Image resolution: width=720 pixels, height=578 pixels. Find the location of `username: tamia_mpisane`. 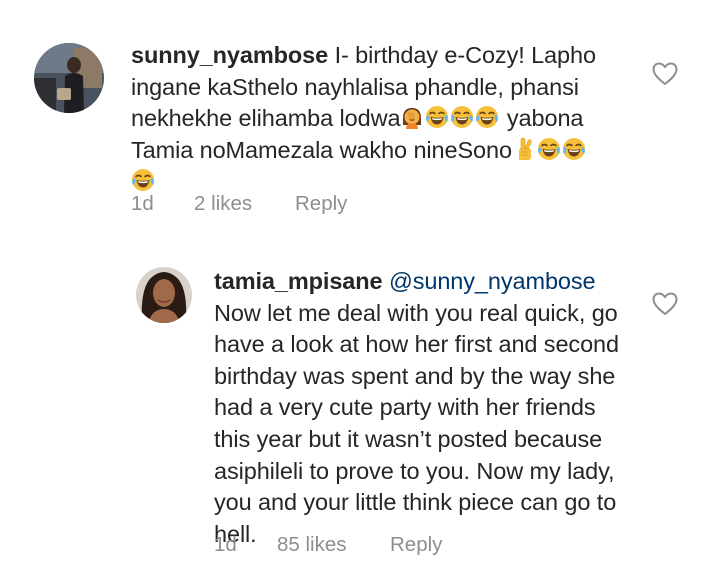

username: tamia_mpisane is located at coordinates (298, 281).